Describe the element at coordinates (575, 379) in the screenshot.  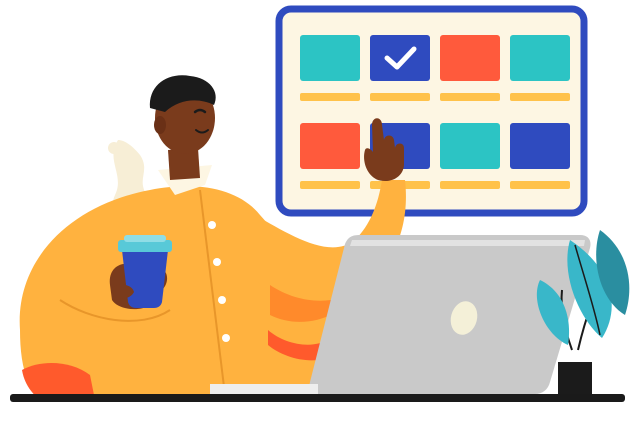
I see `plant-pot` at that location.